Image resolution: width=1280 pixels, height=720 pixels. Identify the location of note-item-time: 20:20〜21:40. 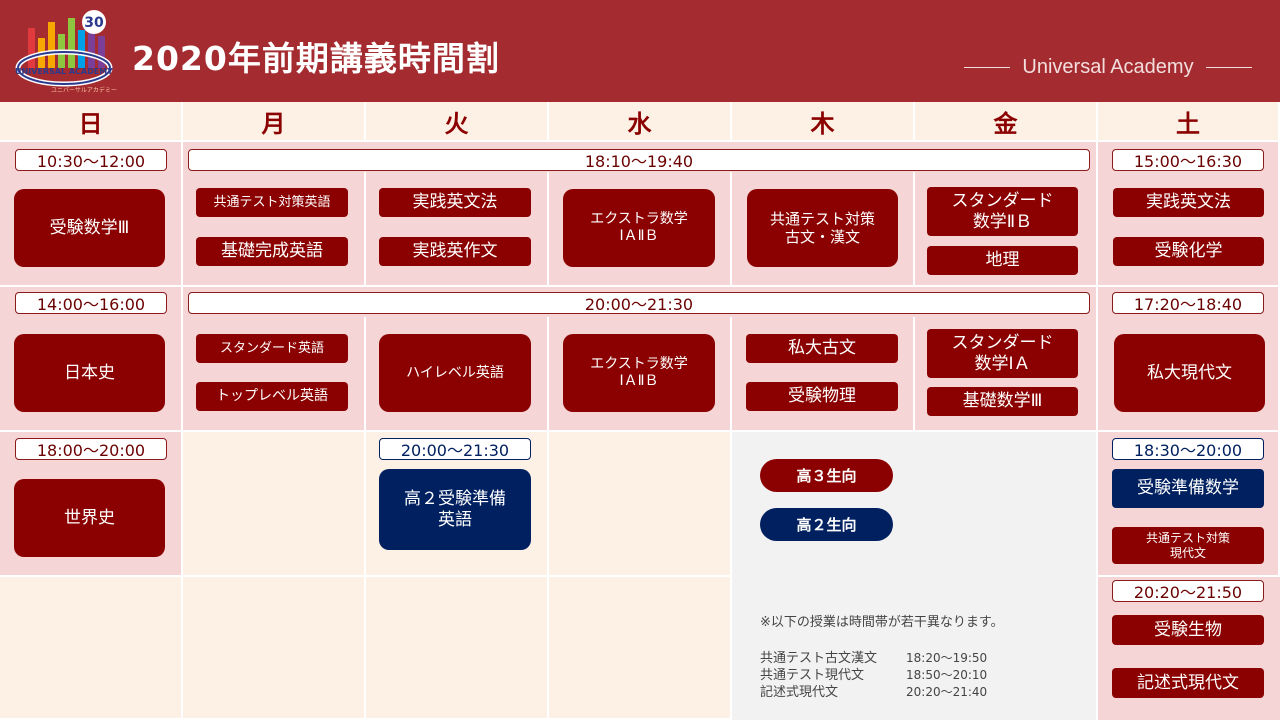
(947, 692).